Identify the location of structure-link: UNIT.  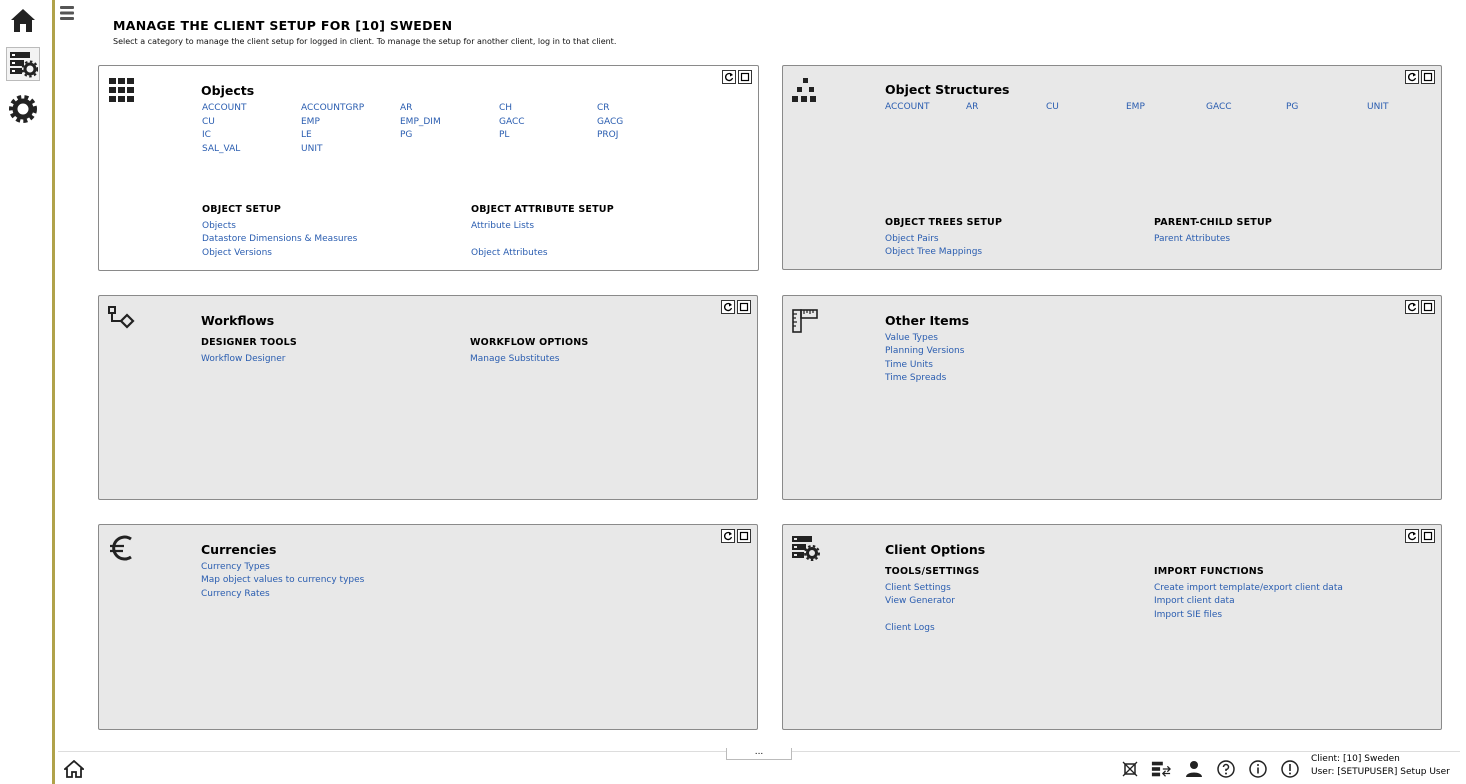
(1377, 107).